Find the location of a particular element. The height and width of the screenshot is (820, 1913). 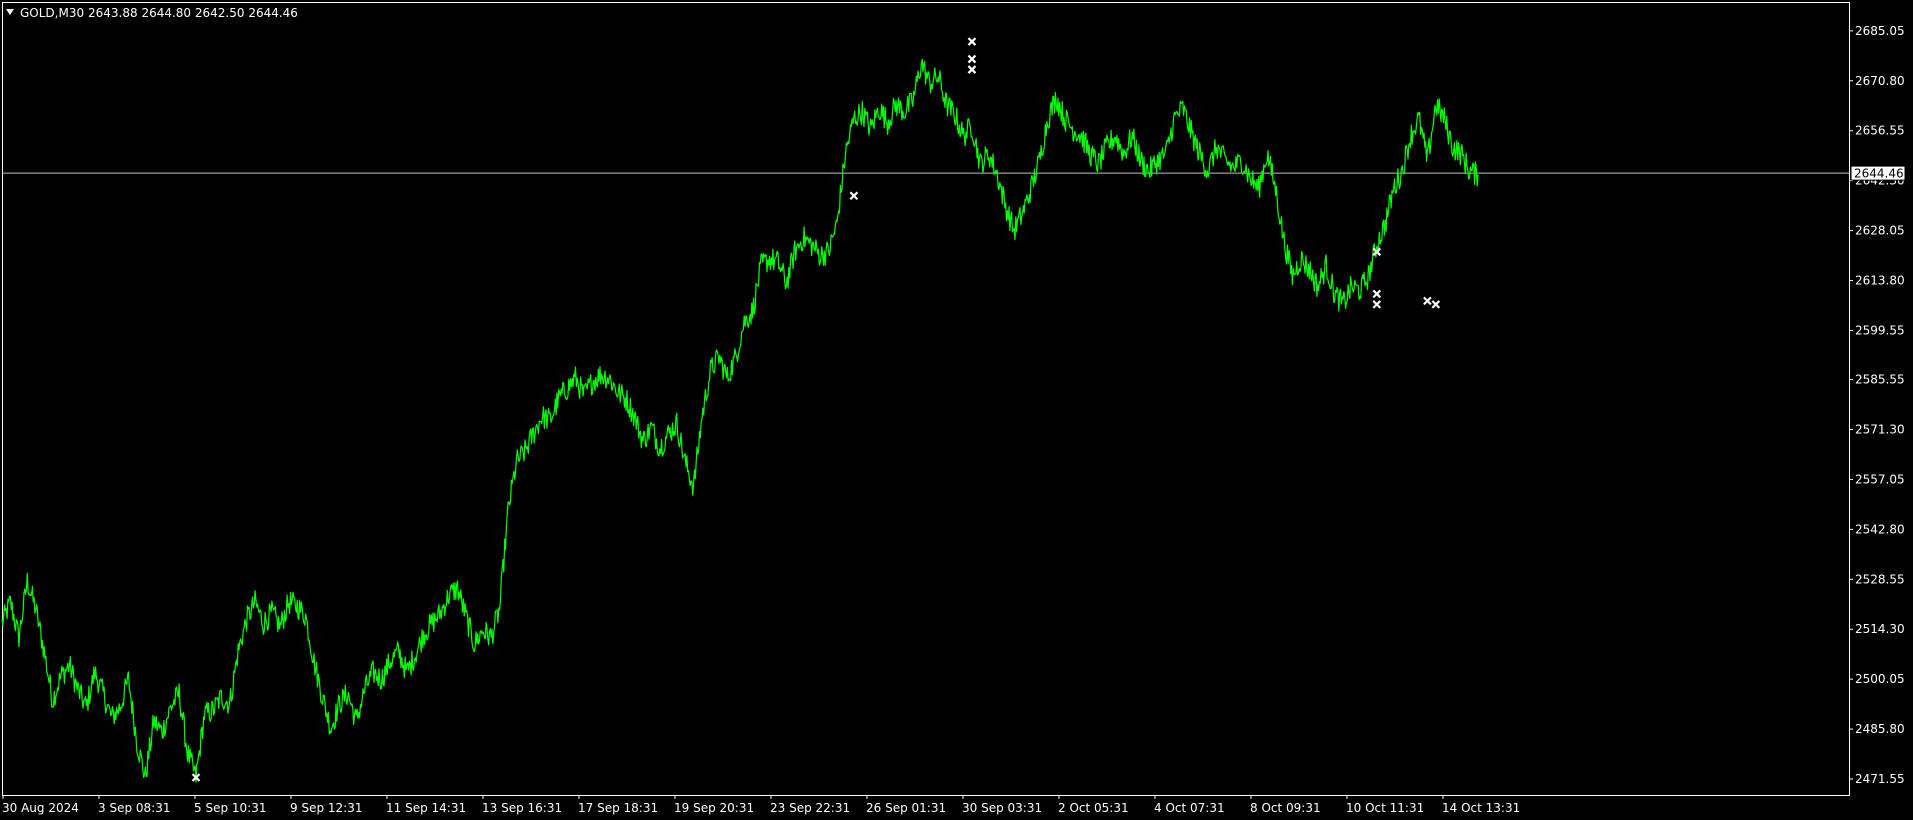

x-tick-label: 17 Sep 18:31 is located at coordinates (618, 808).